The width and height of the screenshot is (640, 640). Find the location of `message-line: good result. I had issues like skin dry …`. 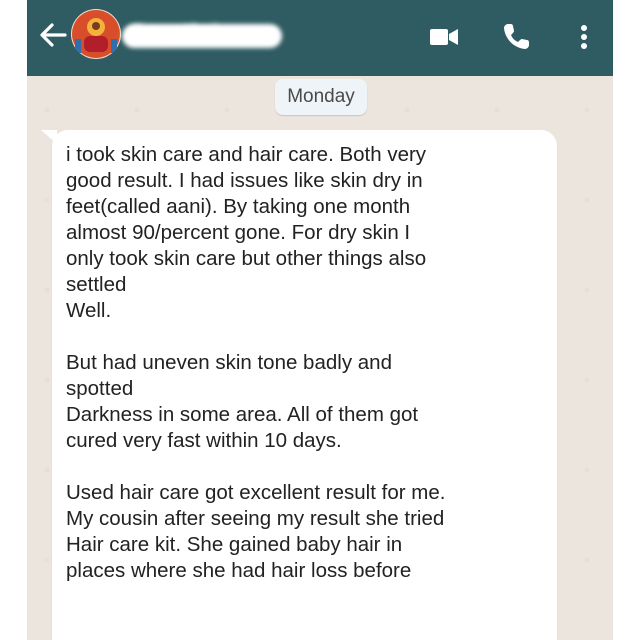

message-line: good result. I had issues like skin dry … is located at coordinates (244, 180).